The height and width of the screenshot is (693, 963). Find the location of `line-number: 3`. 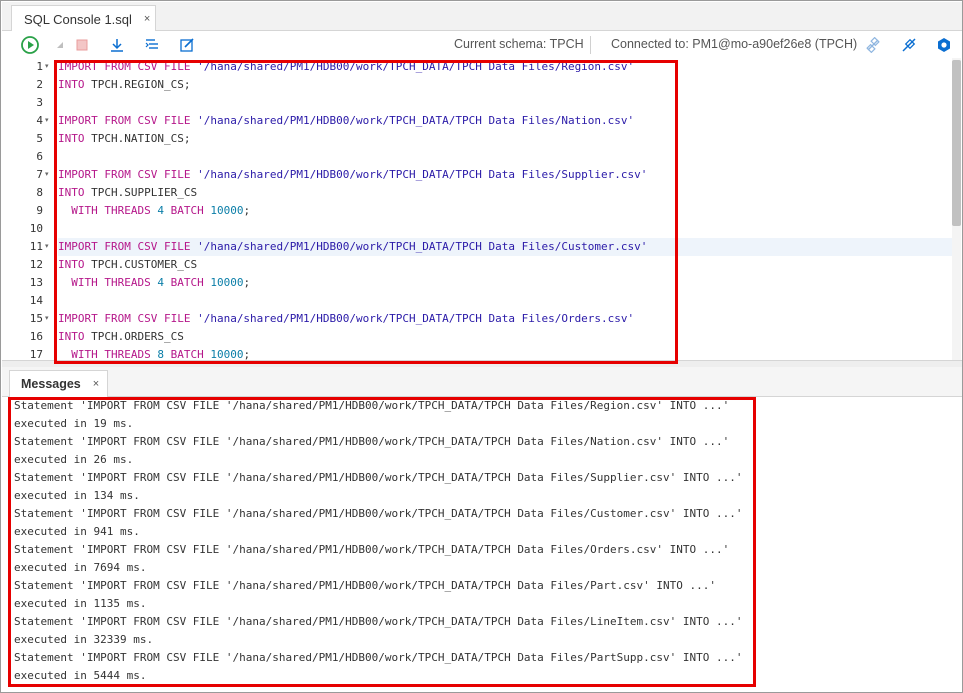

line-number: 3 is located at coordinates (39, 102).